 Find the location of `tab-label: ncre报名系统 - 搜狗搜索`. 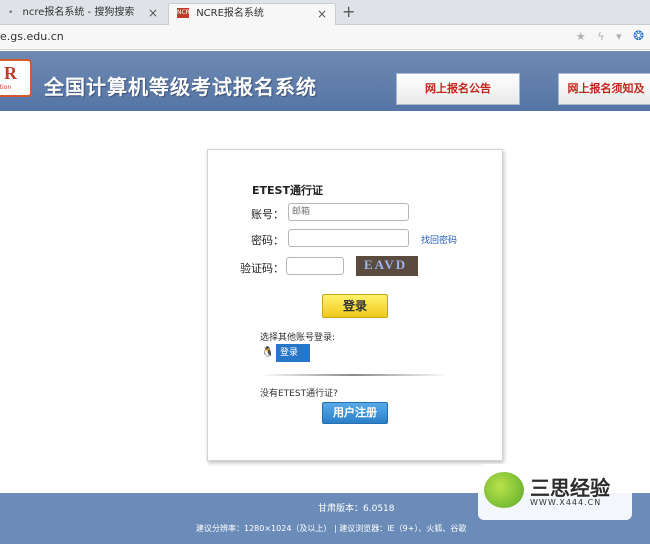

tab-label: ncre报名系统 - 搜狗搜索 is located at coordinates (78, 12).